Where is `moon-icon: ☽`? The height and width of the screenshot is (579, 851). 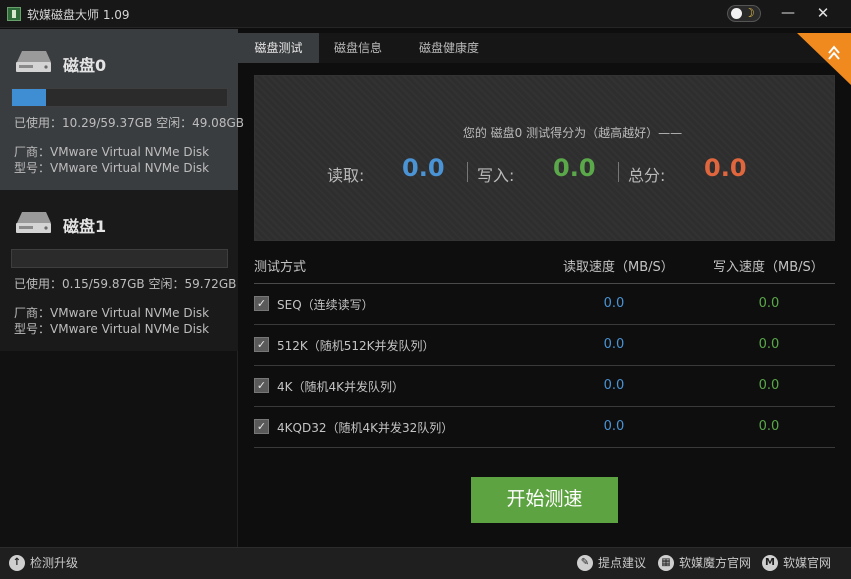
moon-icon: ☽ is located at coordinates (749, 13).